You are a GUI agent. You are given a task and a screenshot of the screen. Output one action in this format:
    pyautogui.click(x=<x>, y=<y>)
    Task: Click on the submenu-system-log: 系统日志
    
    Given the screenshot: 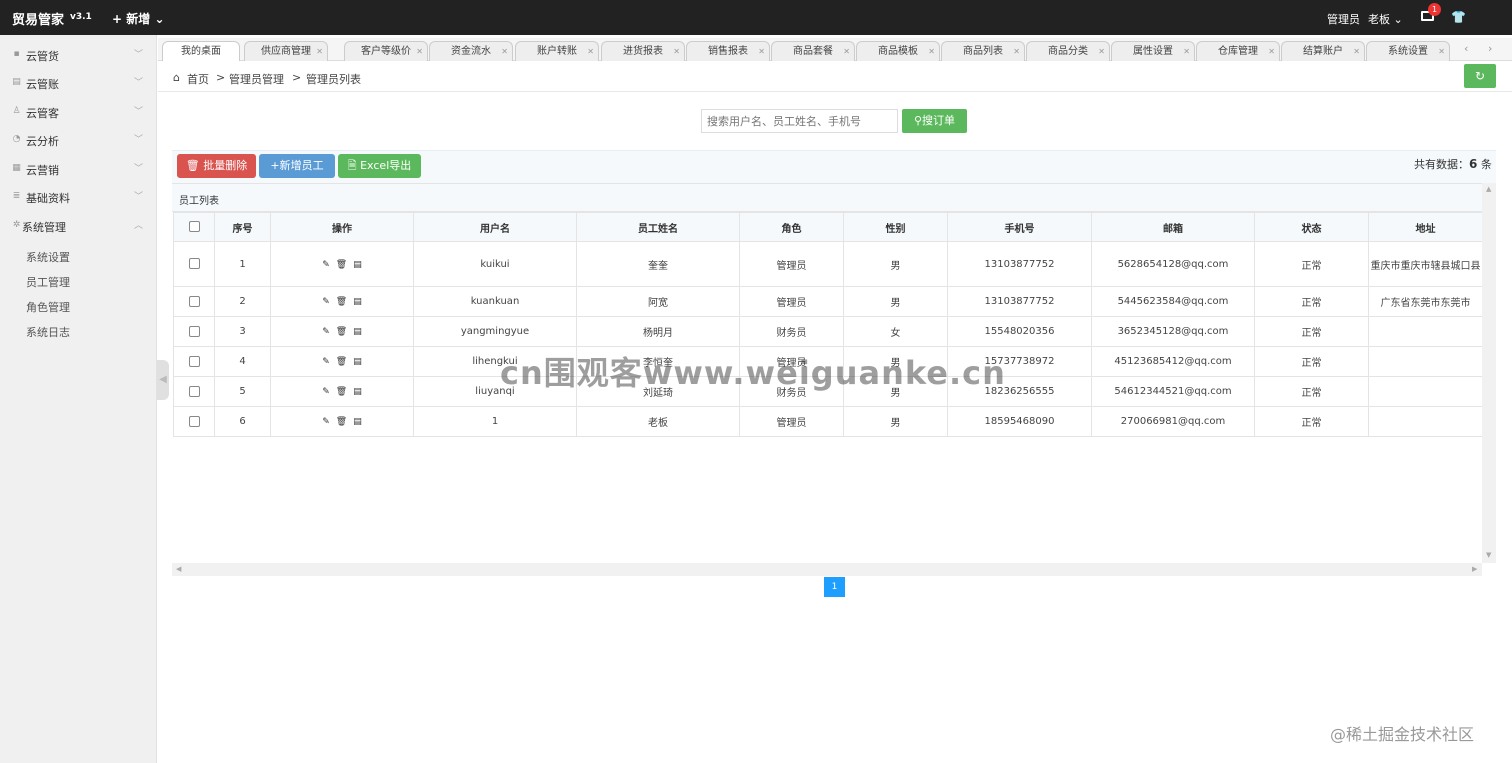 What is the action you would take?
    pyautogui.click(x=48, y=332)
    